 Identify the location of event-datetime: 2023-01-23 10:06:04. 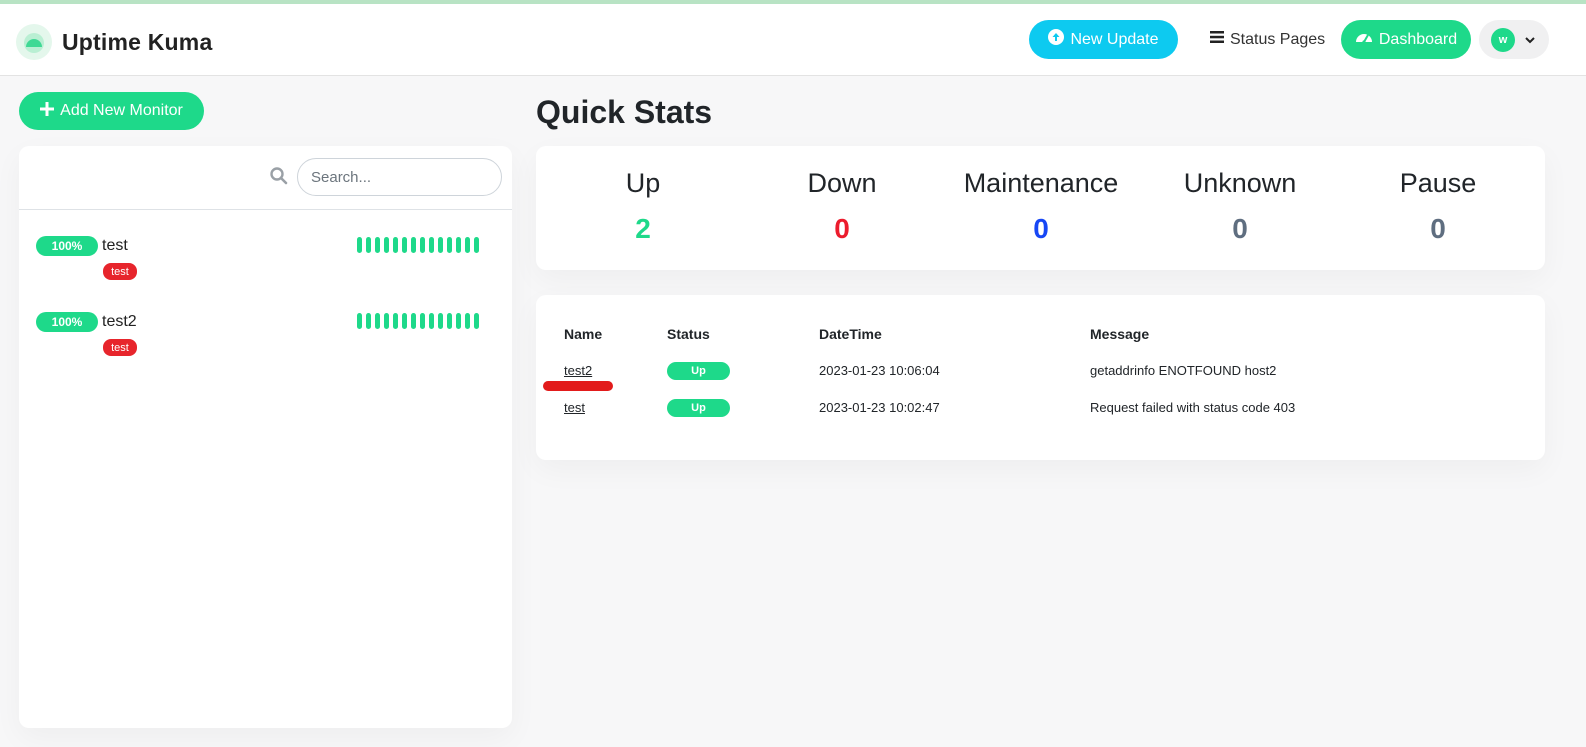
(879, 370).